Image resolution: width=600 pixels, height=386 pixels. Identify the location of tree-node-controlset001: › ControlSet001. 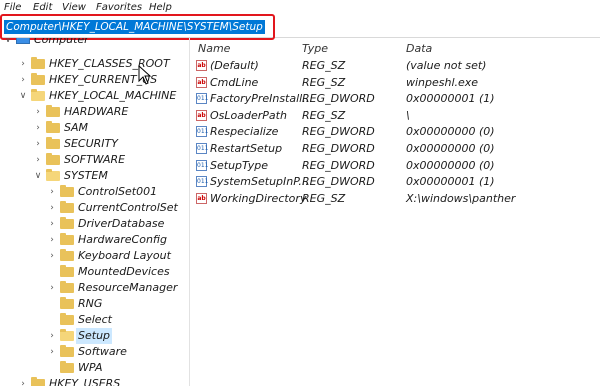
(94, 192).